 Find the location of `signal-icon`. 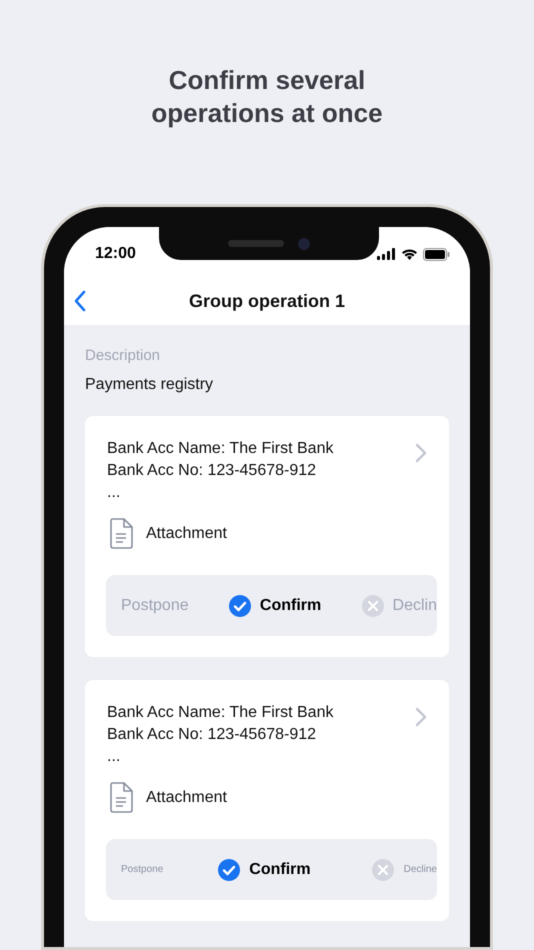

signal-icon is located at coordinates (386, 254).